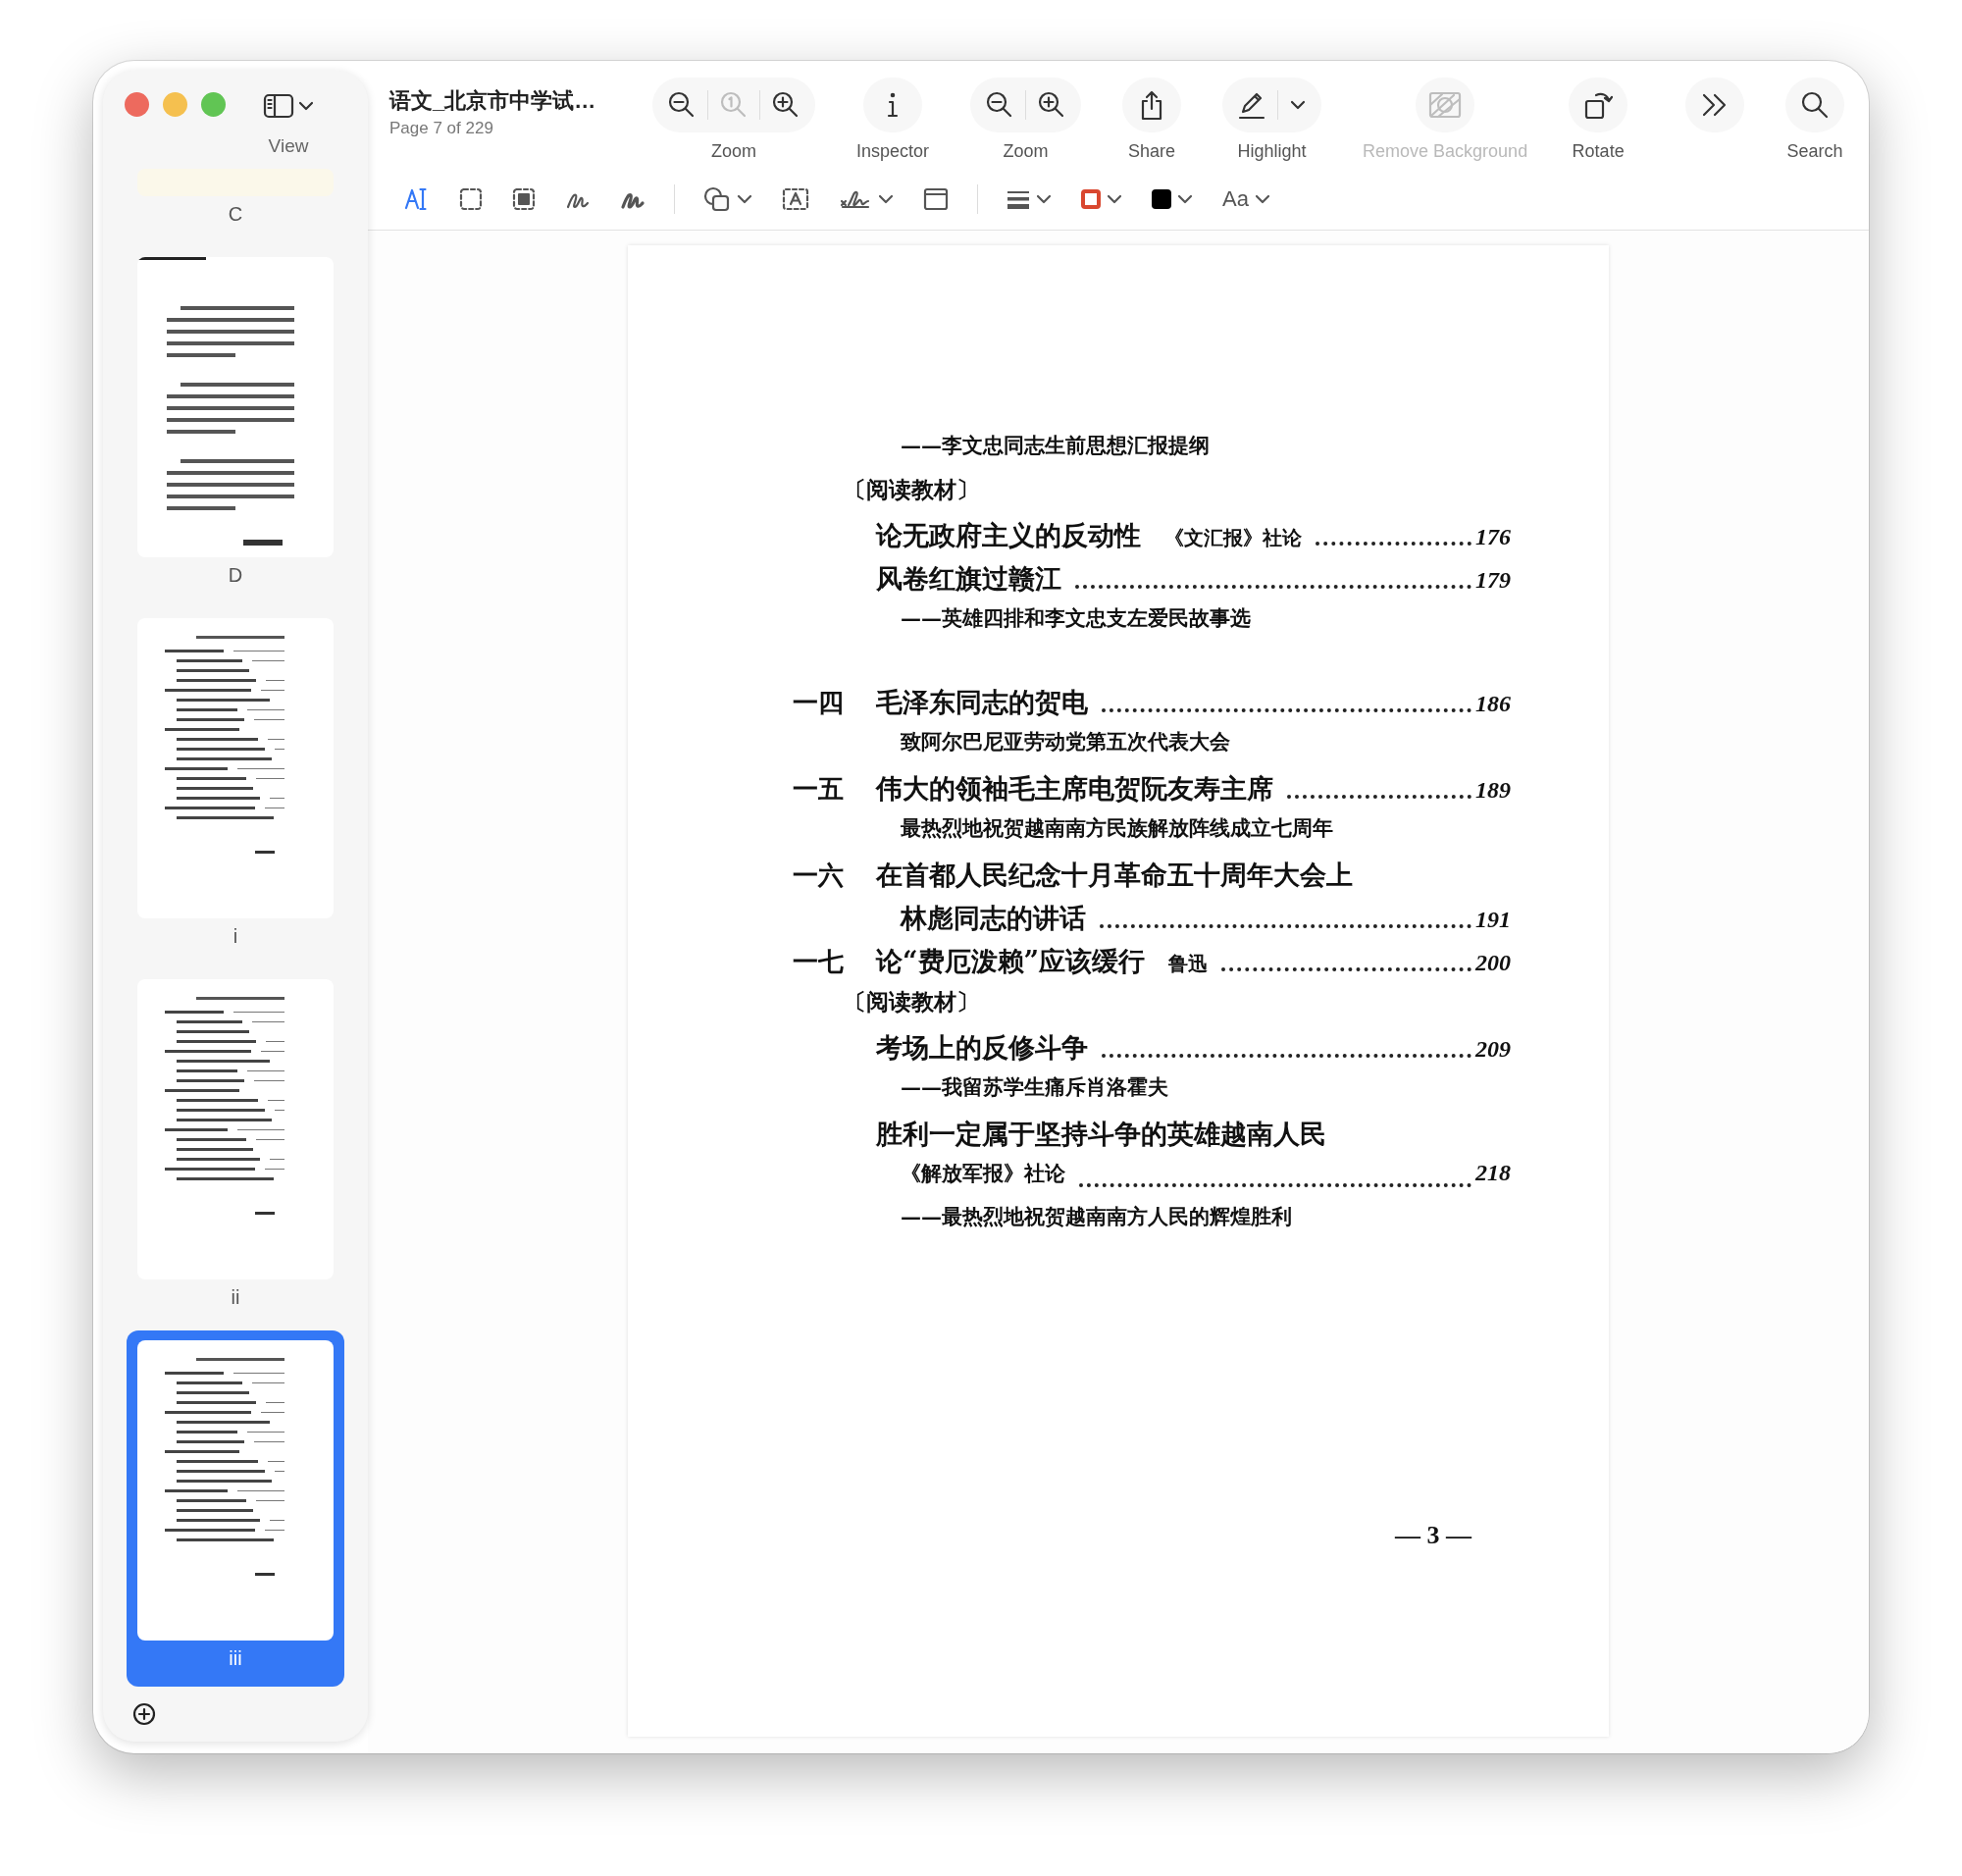  Describe the element at coordinates (1246, 199) in the screenshot. I see `font-button: Aa` at that location.